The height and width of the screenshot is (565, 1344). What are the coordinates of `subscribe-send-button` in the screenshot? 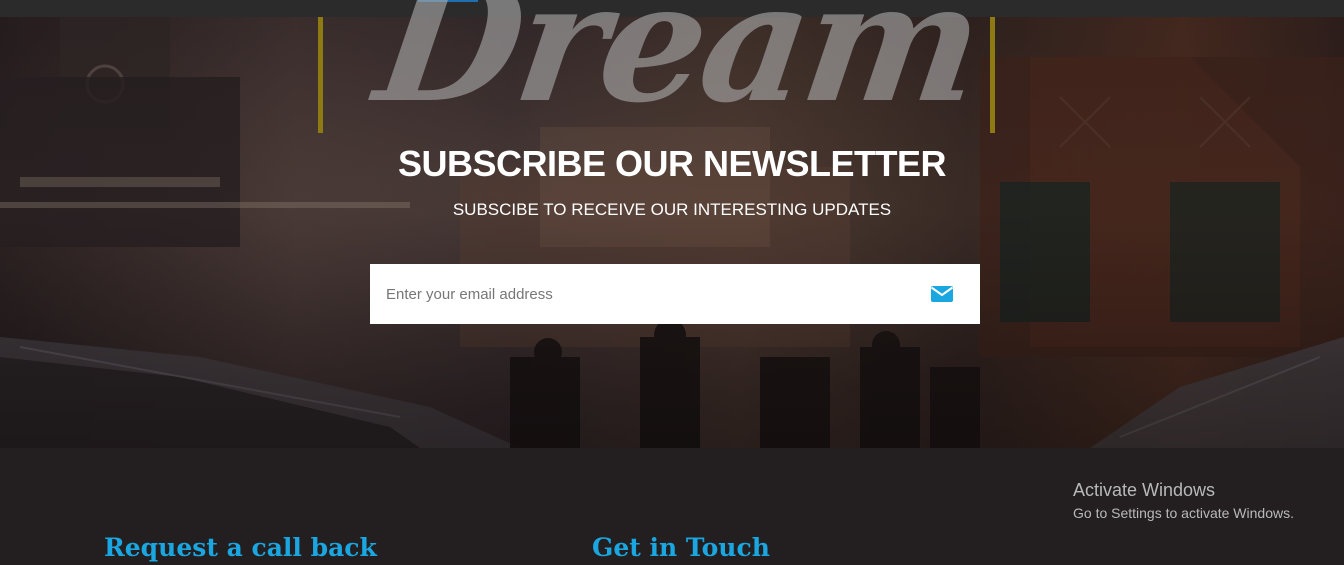 It's located at (942, 294).